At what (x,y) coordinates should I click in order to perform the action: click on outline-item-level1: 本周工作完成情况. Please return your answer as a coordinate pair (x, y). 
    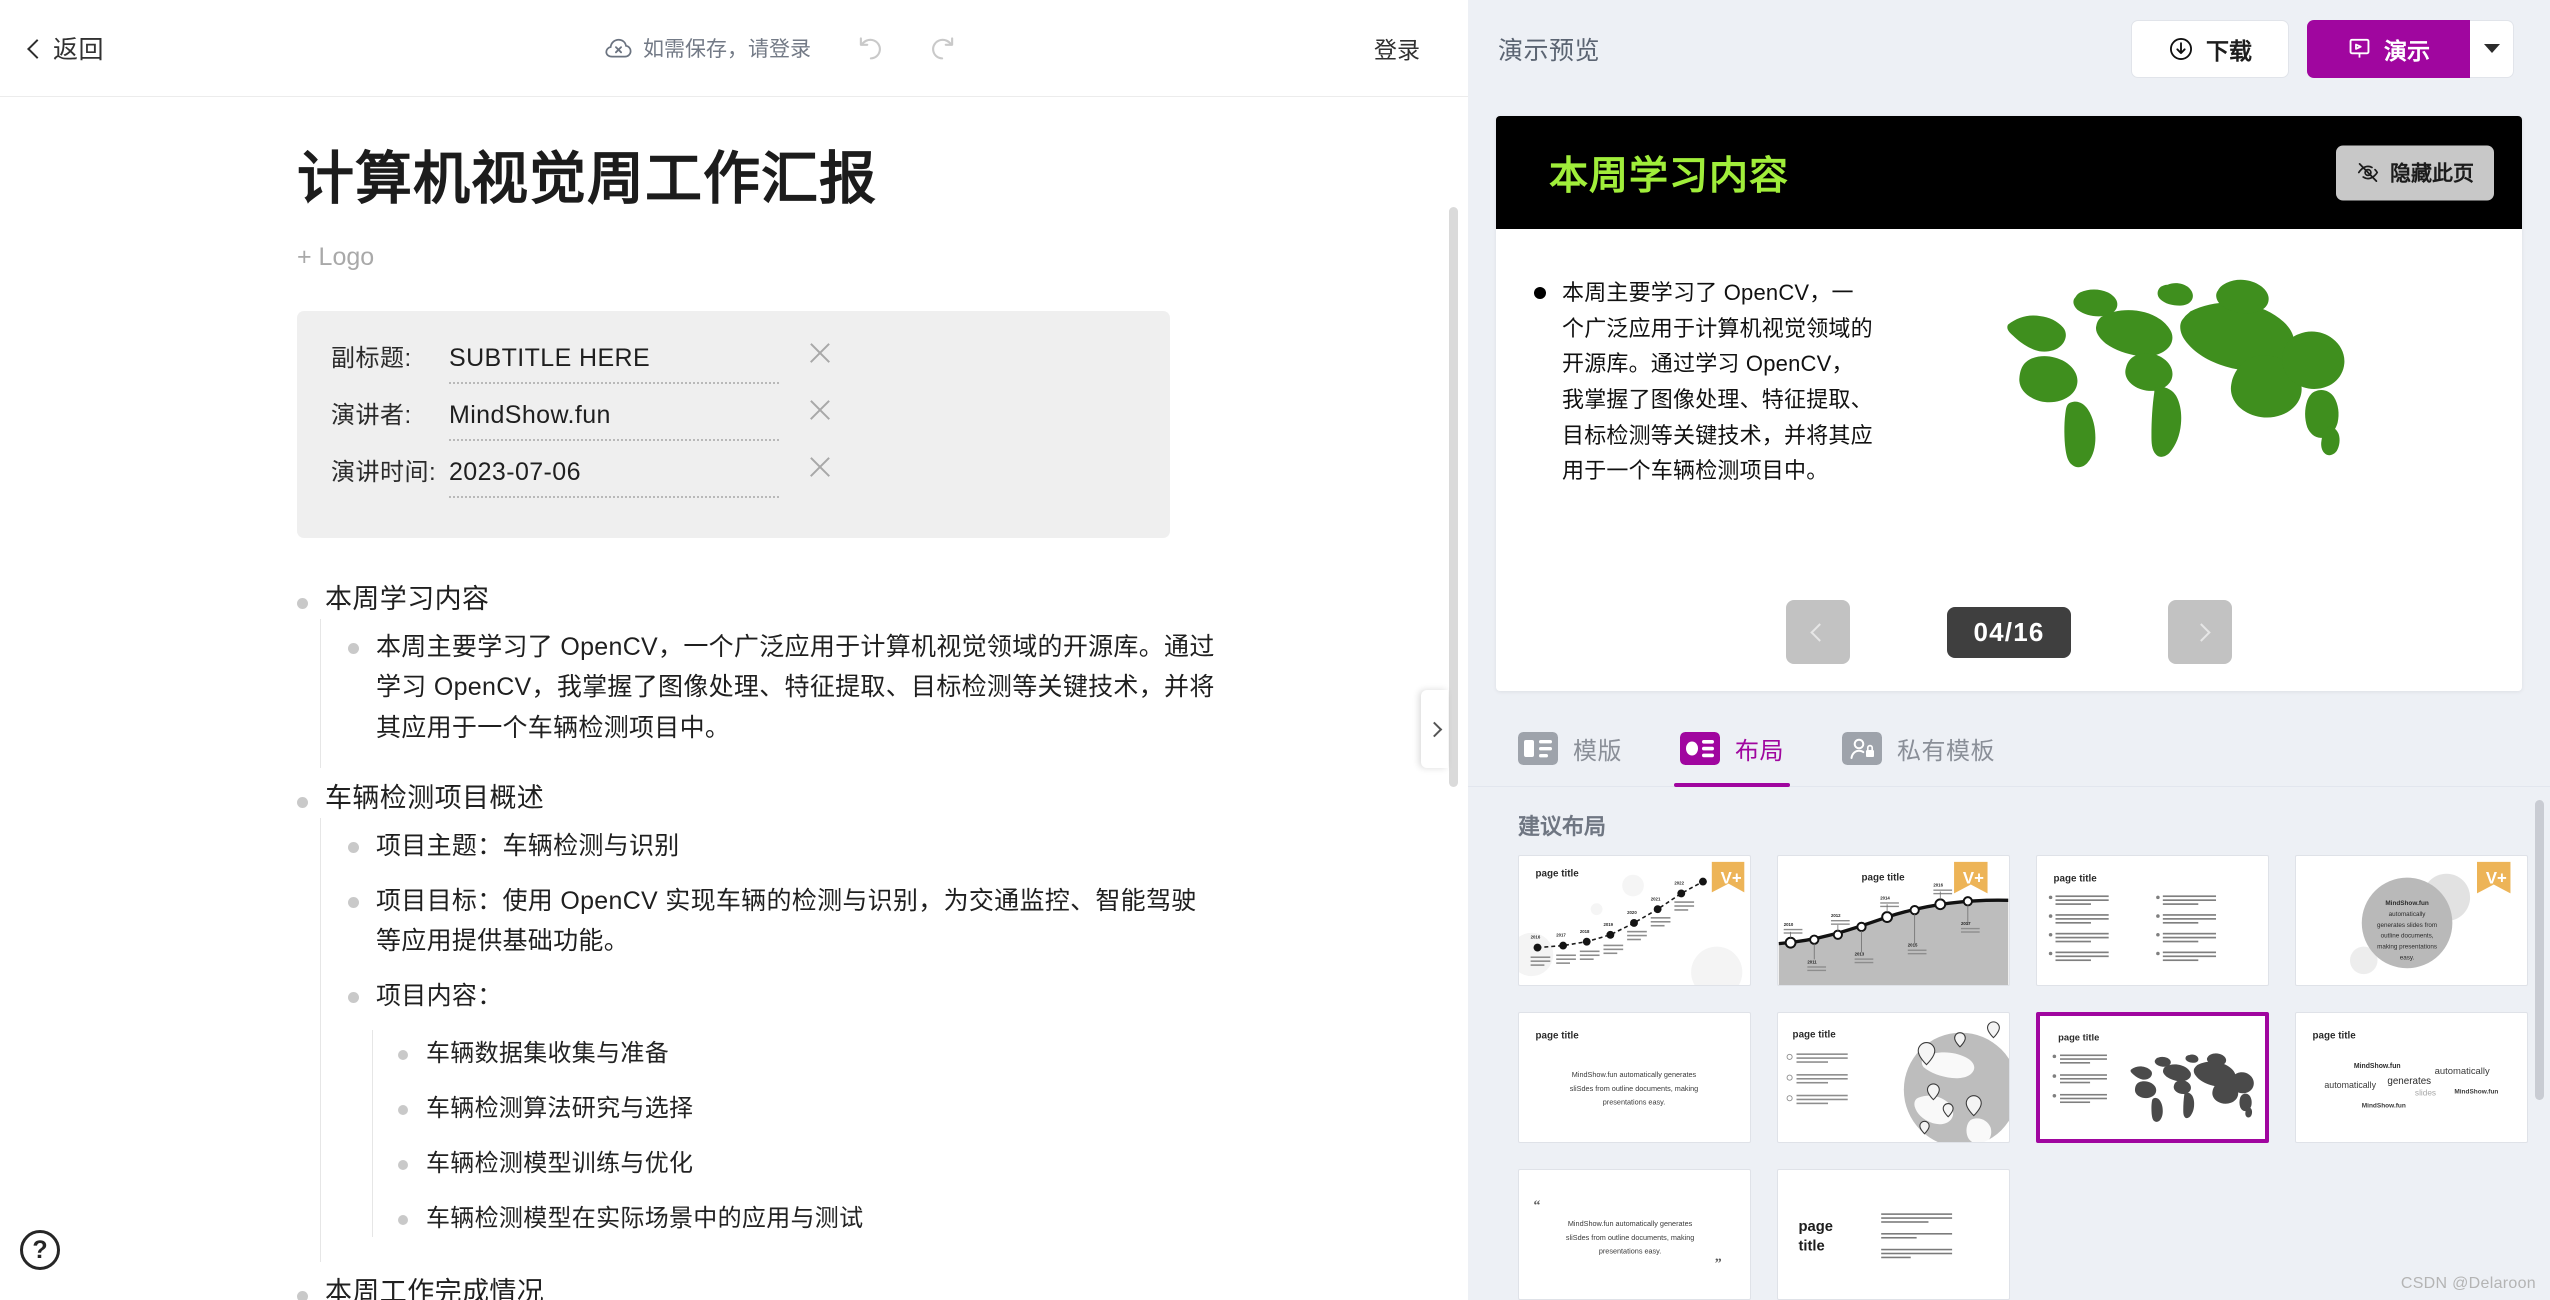
    Looking at the image, I should click on (757, 1286).